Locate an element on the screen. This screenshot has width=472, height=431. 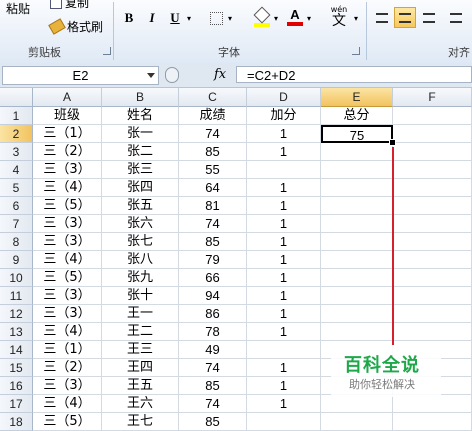
column-header-c: C is located at coordinates (213, 97).